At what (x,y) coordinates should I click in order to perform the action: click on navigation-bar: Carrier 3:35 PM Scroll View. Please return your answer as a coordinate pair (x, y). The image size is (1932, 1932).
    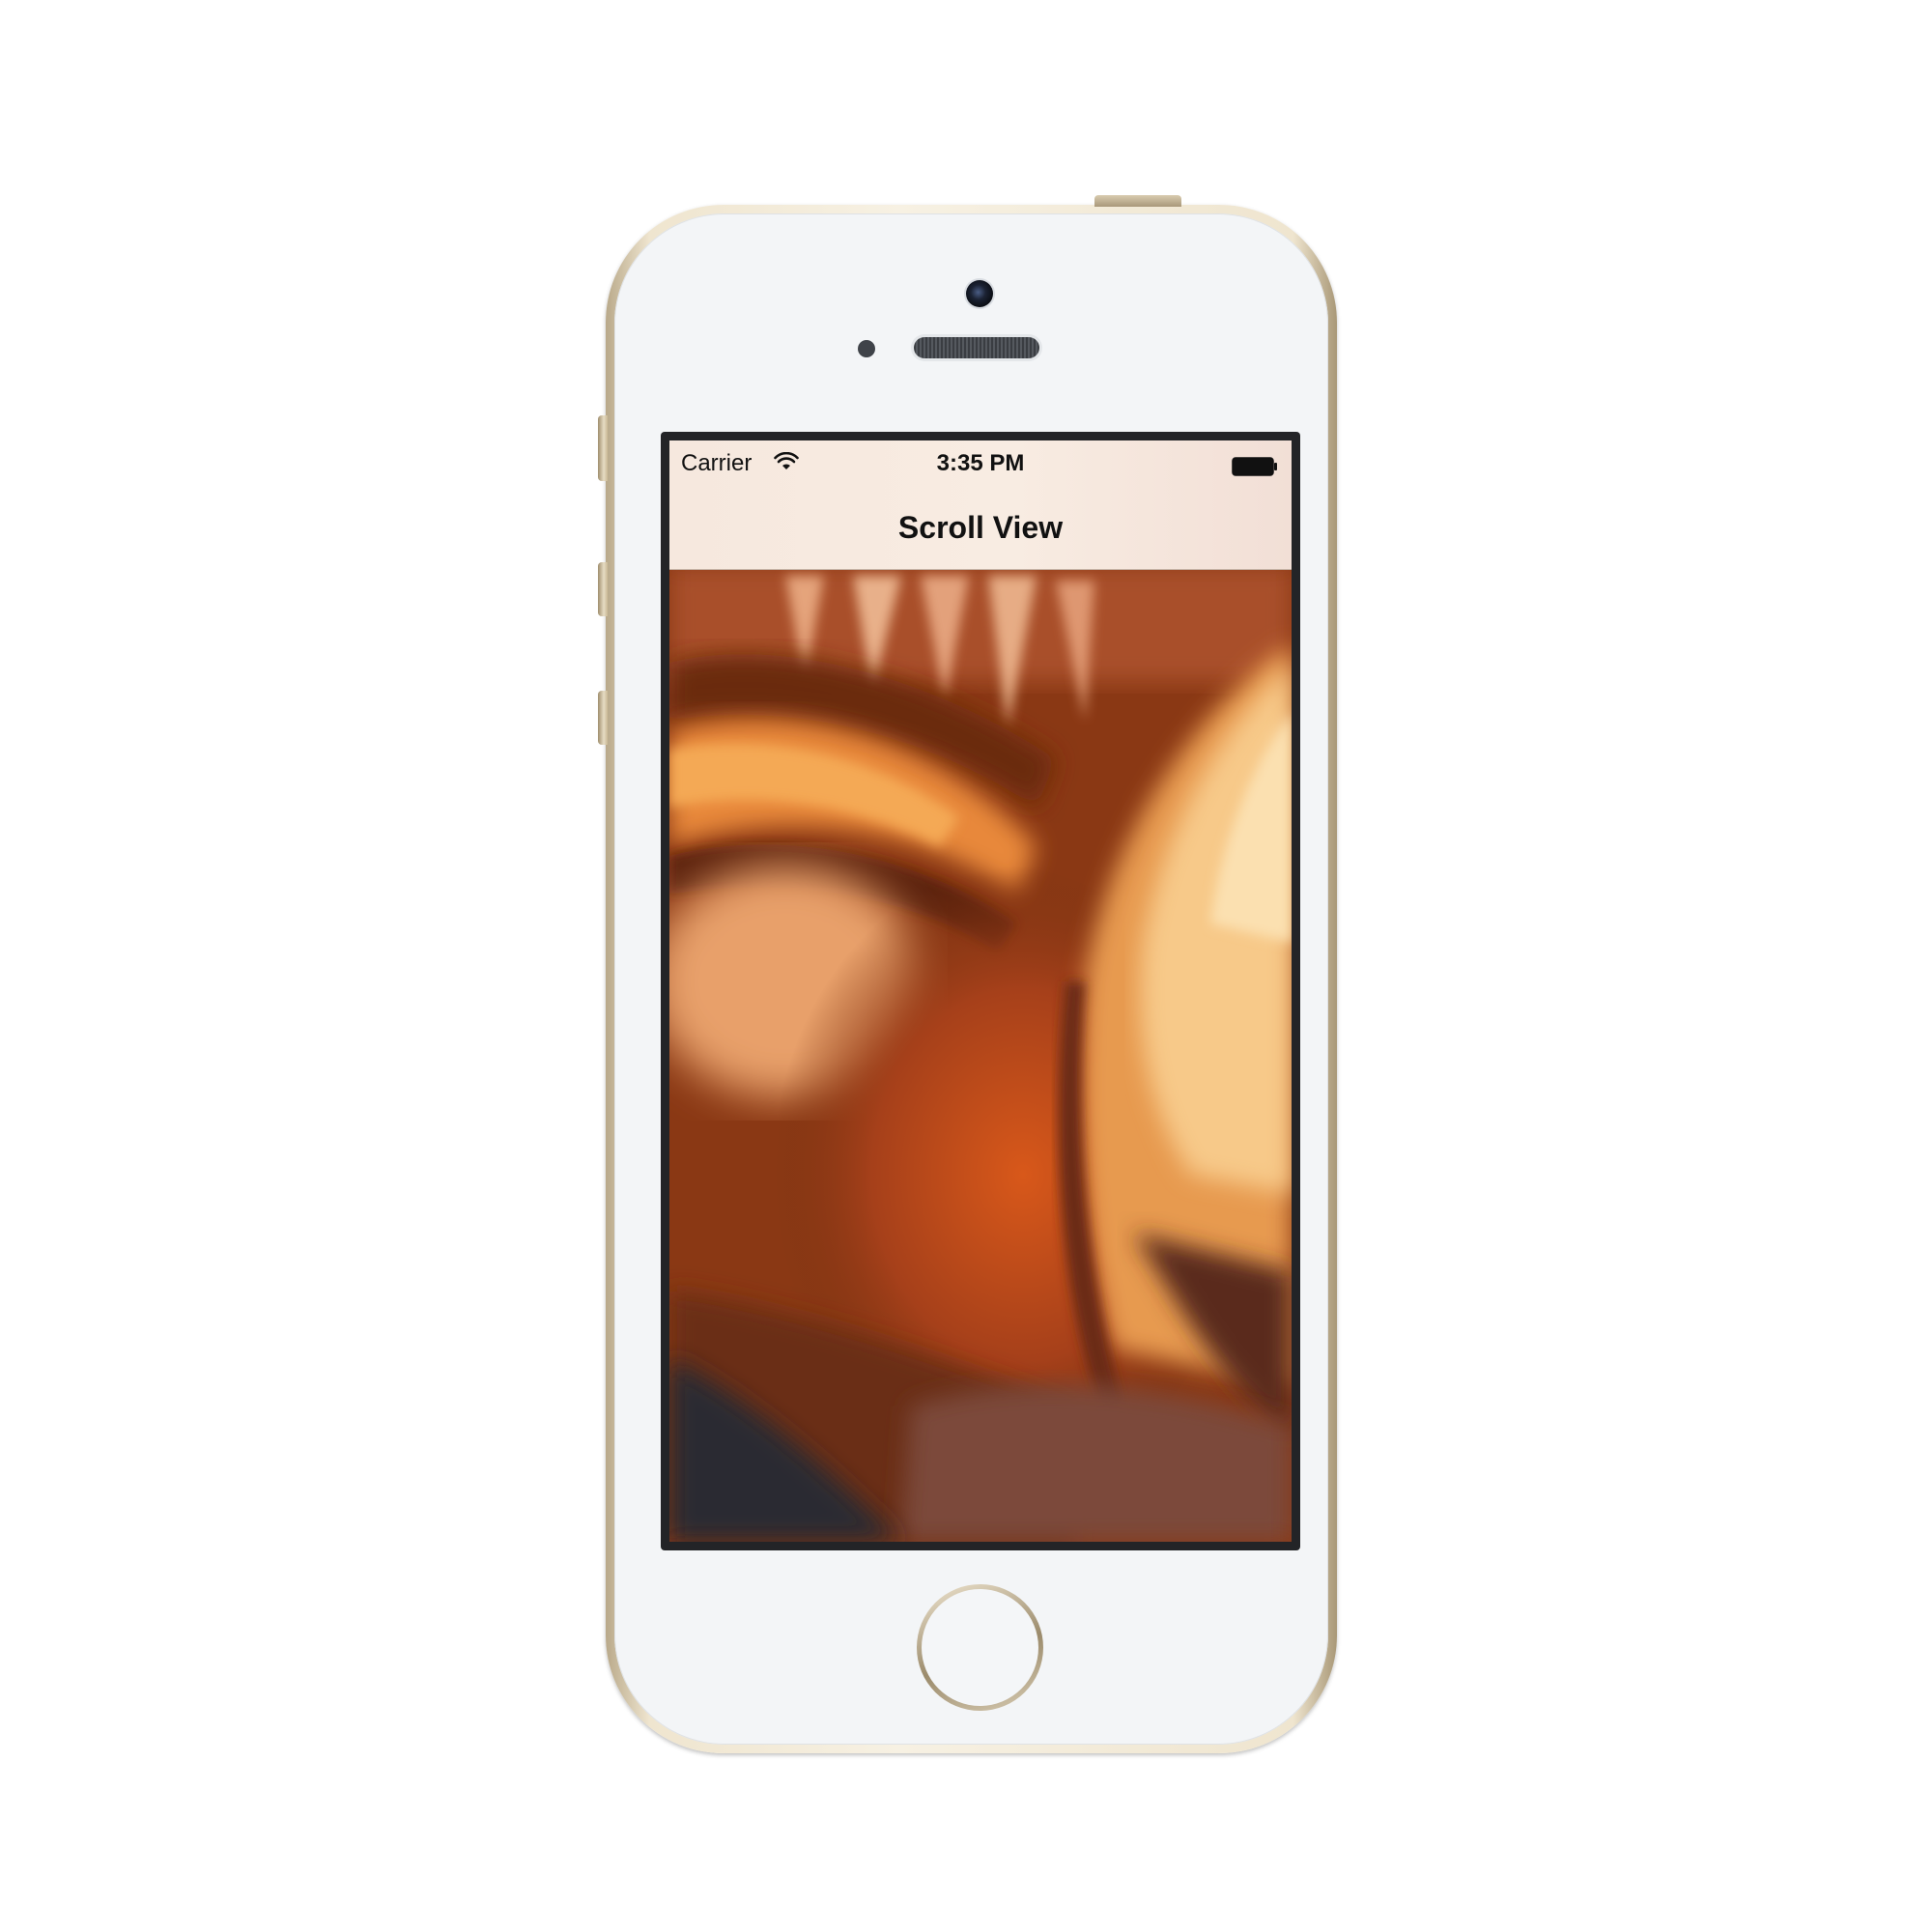
    Looking at the image, I should click on (980, 505).